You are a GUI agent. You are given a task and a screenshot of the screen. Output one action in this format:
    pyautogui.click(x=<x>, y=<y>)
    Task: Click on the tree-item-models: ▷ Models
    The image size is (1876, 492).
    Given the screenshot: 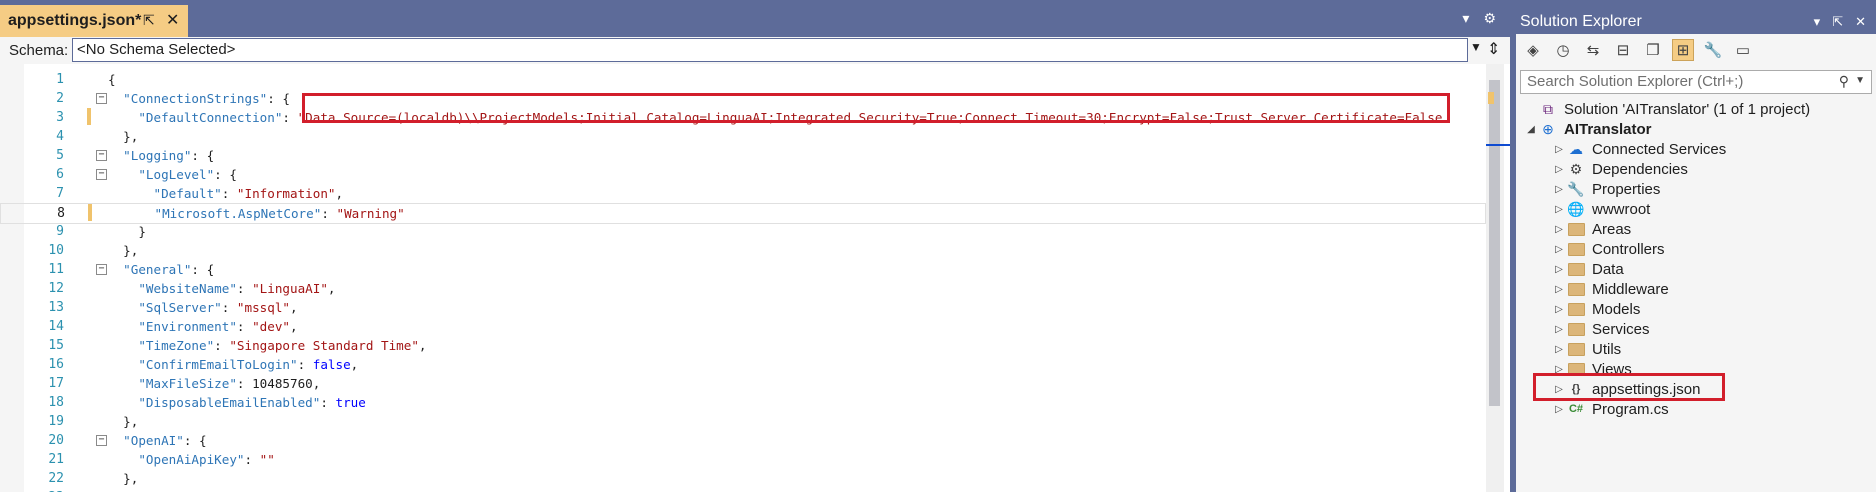 What is the action you would take?
    pyautogui.click(x=1596, y=309)
    